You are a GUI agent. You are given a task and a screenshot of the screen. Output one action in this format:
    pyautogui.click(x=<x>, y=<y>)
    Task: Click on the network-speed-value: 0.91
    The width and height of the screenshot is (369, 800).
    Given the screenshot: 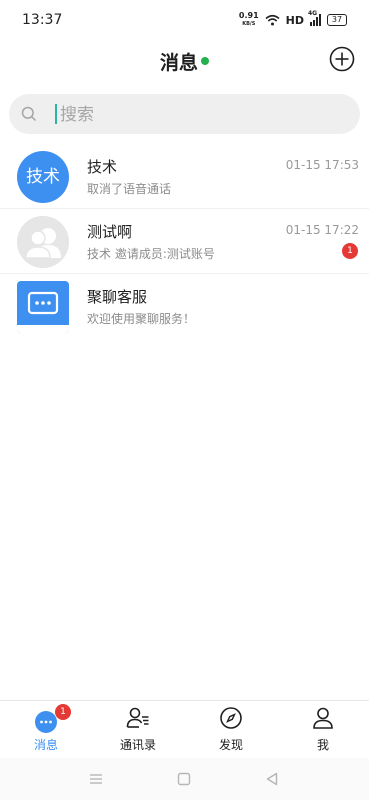 What is the action you would take?
    pyautogui.click(x=248, y=15)
    